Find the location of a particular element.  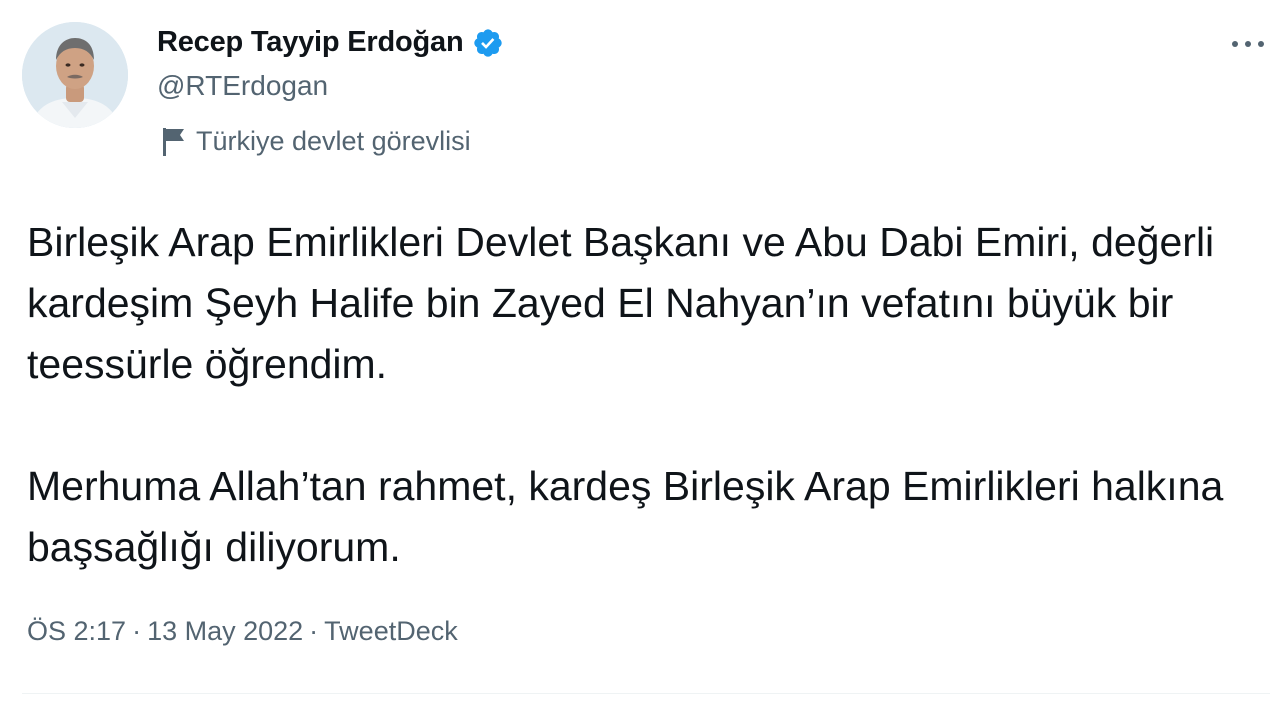

affiliation-label: Türkiye devlet görevlisi is located at coordinates (315, 141).